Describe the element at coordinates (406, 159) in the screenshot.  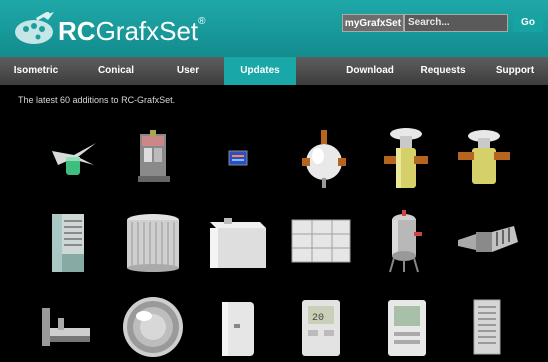
I see `expansion-valve-vertical-thumbnail` at that location.